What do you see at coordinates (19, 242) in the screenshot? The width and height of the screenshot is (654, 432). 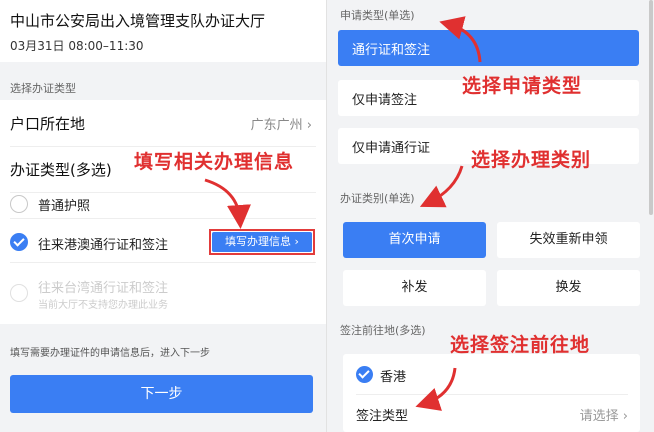 I see `radio-hk-macau` at bounding box center [19, 242].